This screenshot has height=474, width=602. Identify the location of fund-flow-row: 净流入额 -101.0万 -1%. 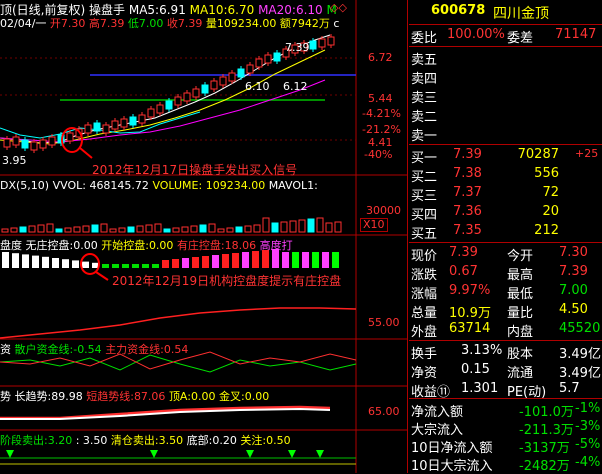
(505, 410).